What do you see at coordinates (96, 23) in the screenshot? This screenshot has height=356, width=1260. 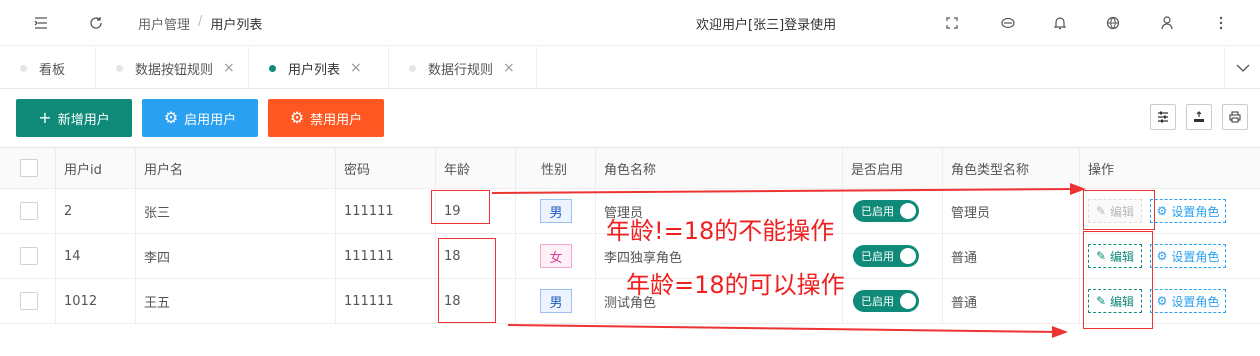 I see `refresh-icon` at bounding box center [96, 23].